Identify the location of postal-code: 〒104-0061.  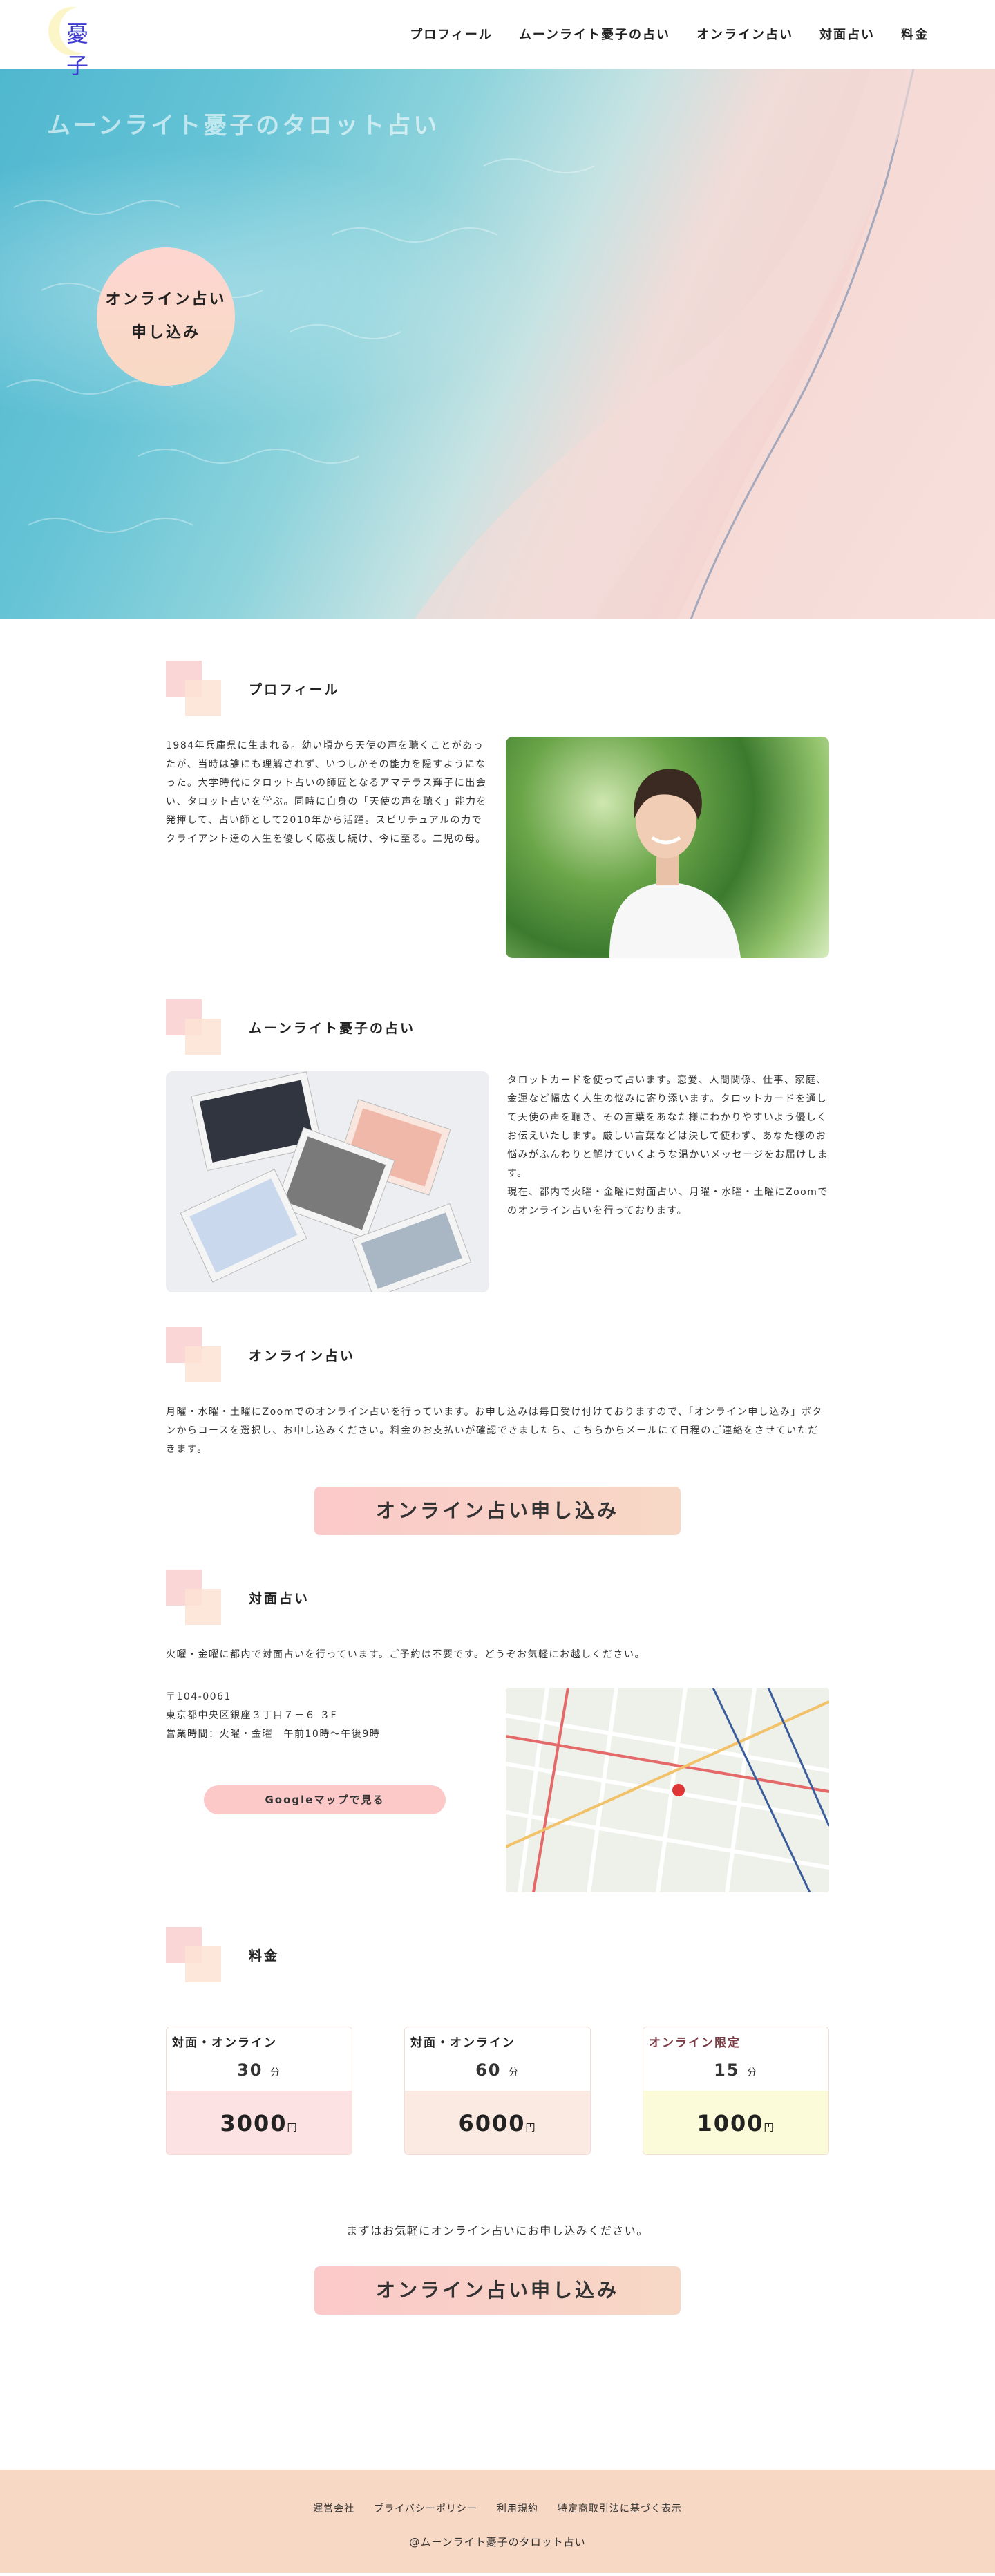
(198, 1696).